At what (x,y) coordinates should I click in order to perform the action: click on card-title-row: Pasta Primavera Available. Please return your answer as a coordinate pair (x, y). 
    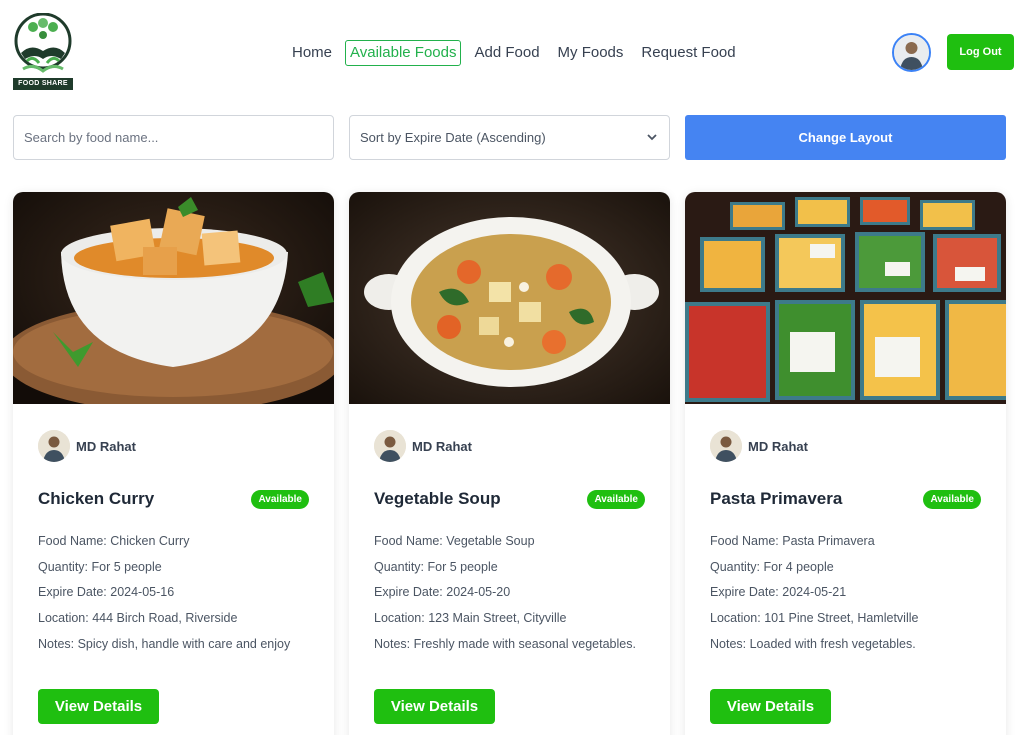
    Looking at the image, I should click on (845, 499).